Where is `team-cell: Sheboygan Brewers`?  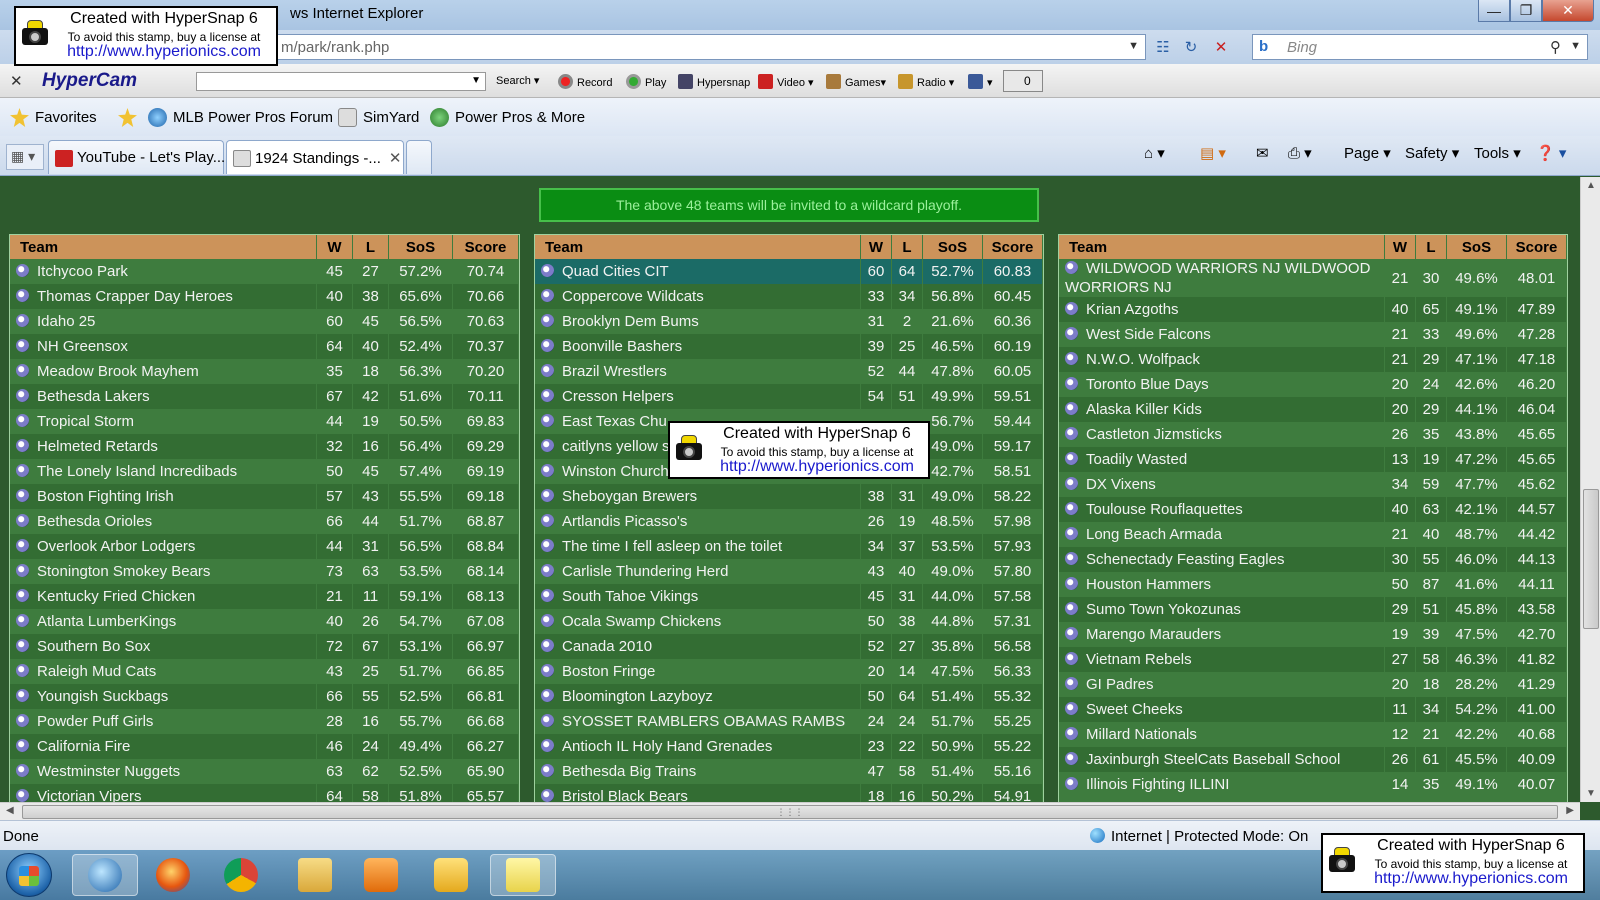 team-cell: Sheboygan Brewers is located at coordinates (698, 496).